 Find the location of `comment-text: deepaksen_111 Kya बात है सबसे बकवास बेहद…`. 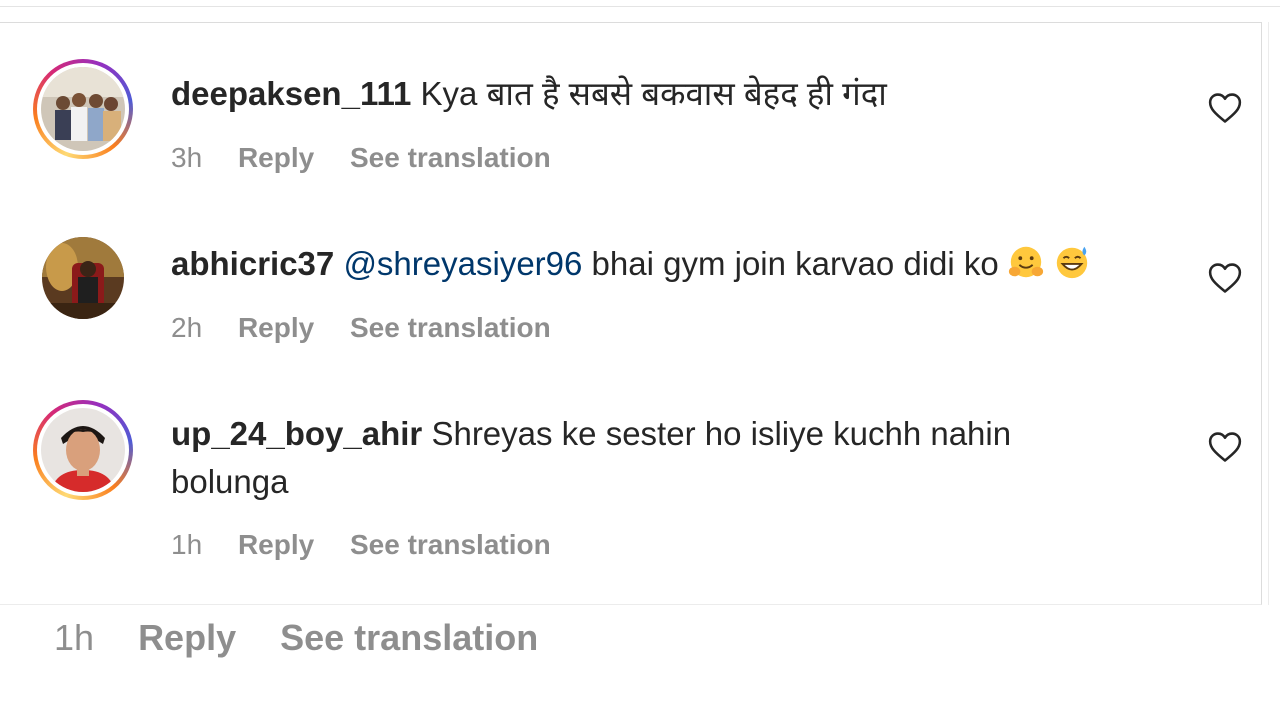

comment-text: deepaksen_111 Kya बात है सबसे बकवास बेहद… is located at coordinates (666, 94).